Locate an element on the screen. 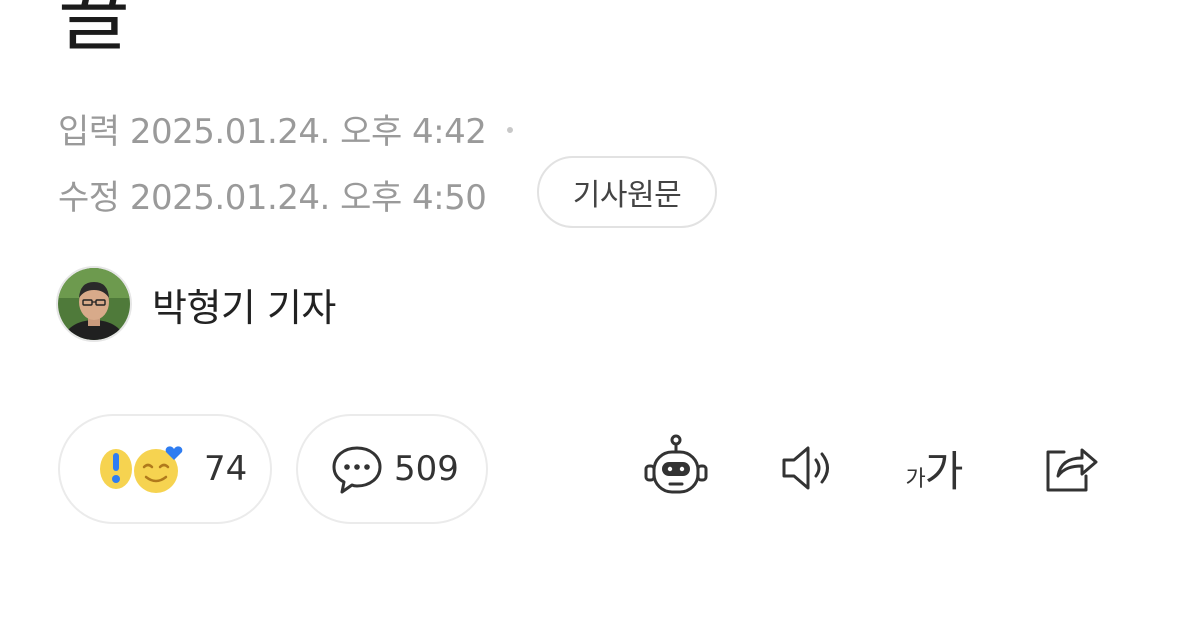  published-datetime: 2025.01.24. 오후 4:42 is located at coordinates (308, 132).